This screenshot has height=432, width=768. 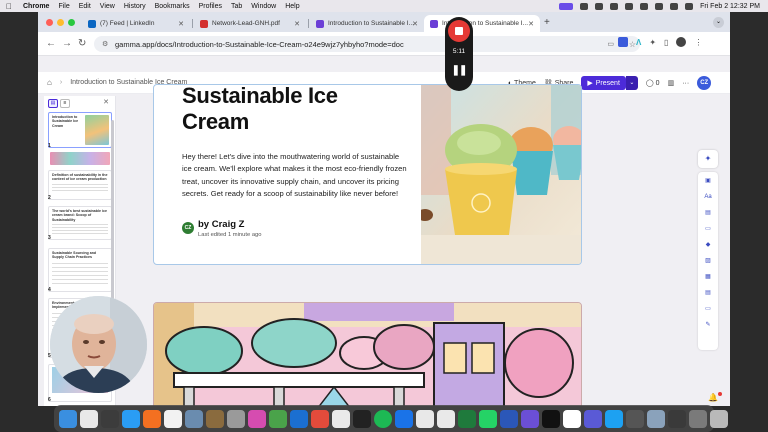 I want to click on spotify-icon, so click(x=383, y=418).